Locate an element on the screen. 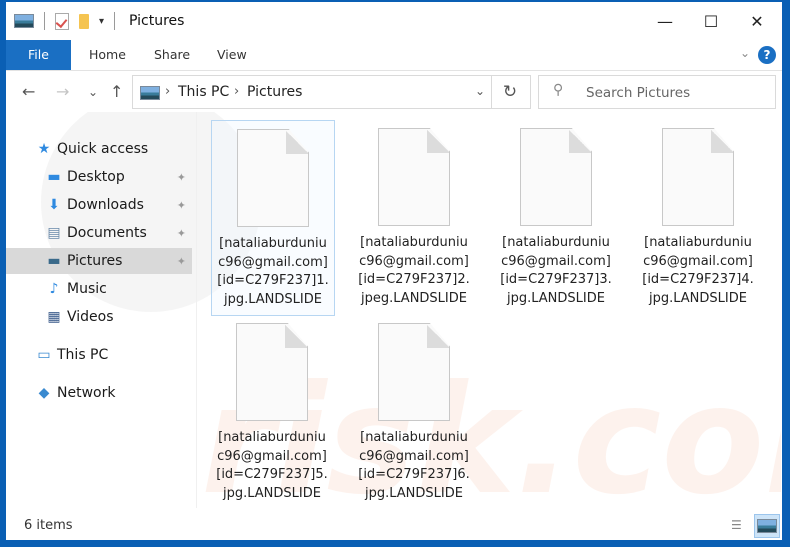 The width and height of the screenshot is (790, 547). search-placeholder: Search Pictures is located at coordinates (638, 93).